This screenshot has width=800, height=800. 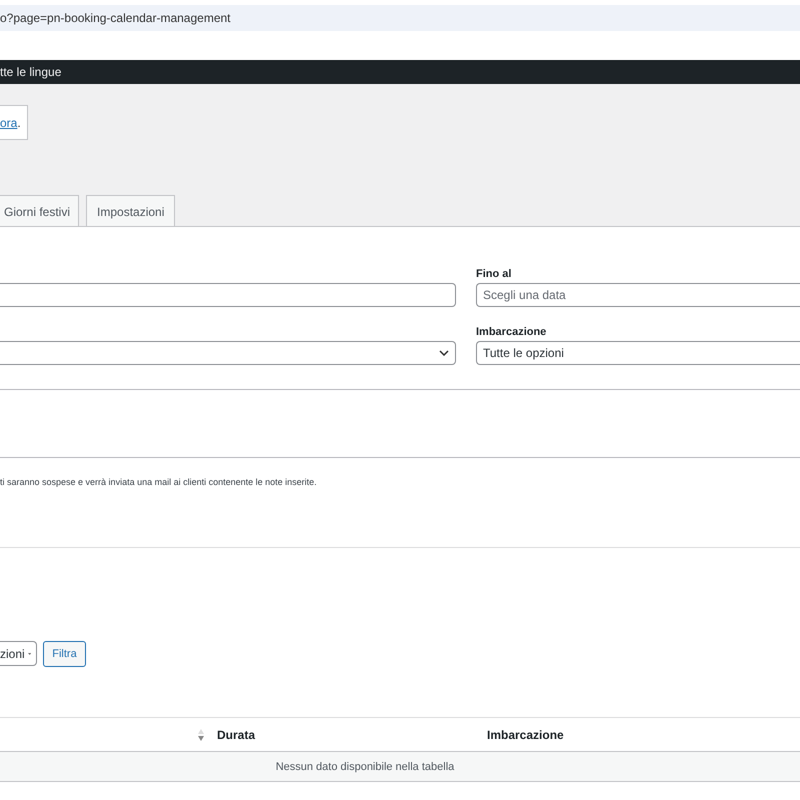 I want to click on language-menu: tte le lingue, so click(x=31, y=72).